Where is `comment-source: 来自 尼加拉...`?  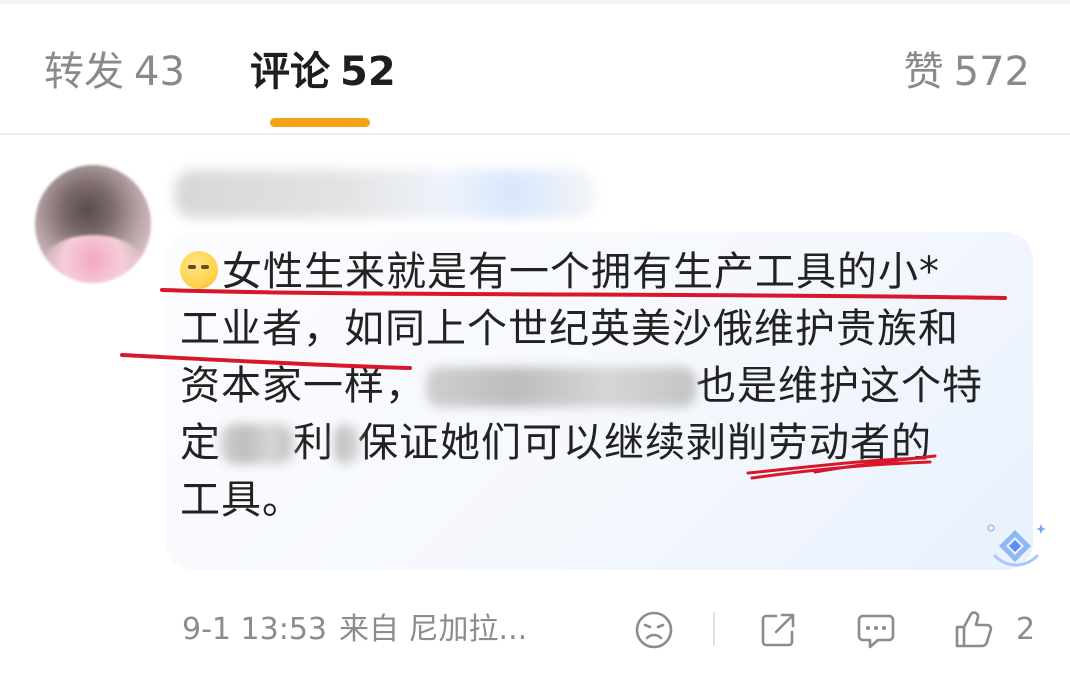 comment-source: 来自 尼加拉... is located at coordinates (433, 629).